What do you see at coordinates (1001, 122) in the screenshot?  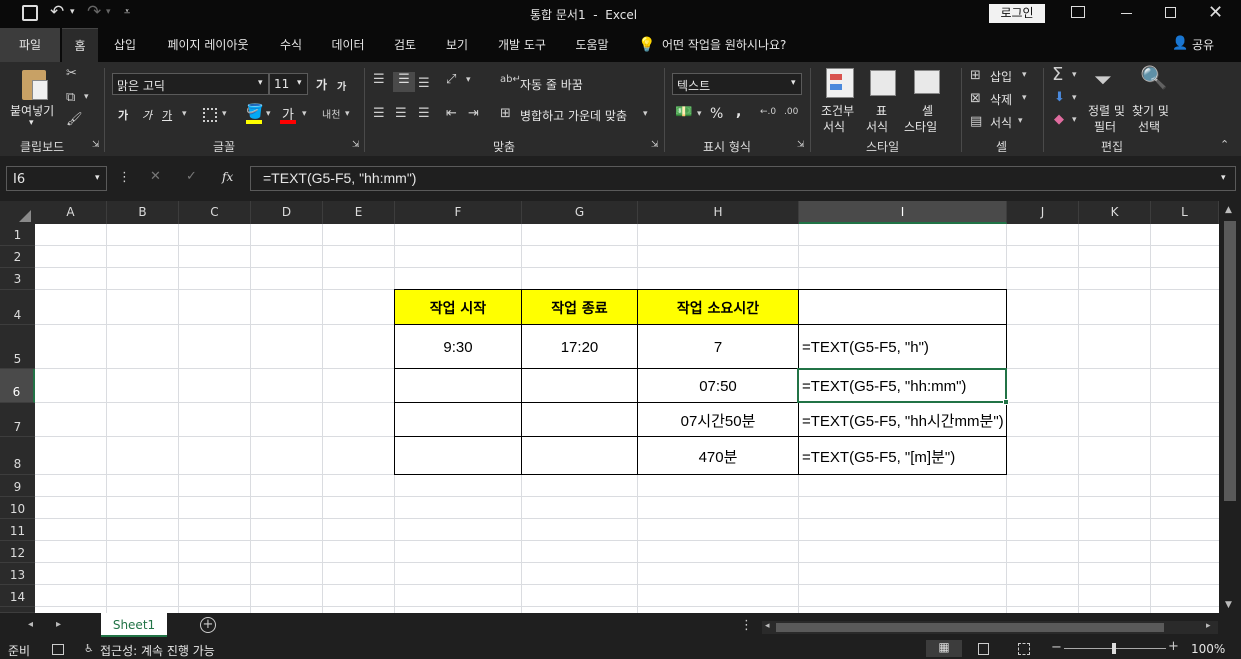 I see `format-cells-button: 서식` at bounding box center [1001, 122].